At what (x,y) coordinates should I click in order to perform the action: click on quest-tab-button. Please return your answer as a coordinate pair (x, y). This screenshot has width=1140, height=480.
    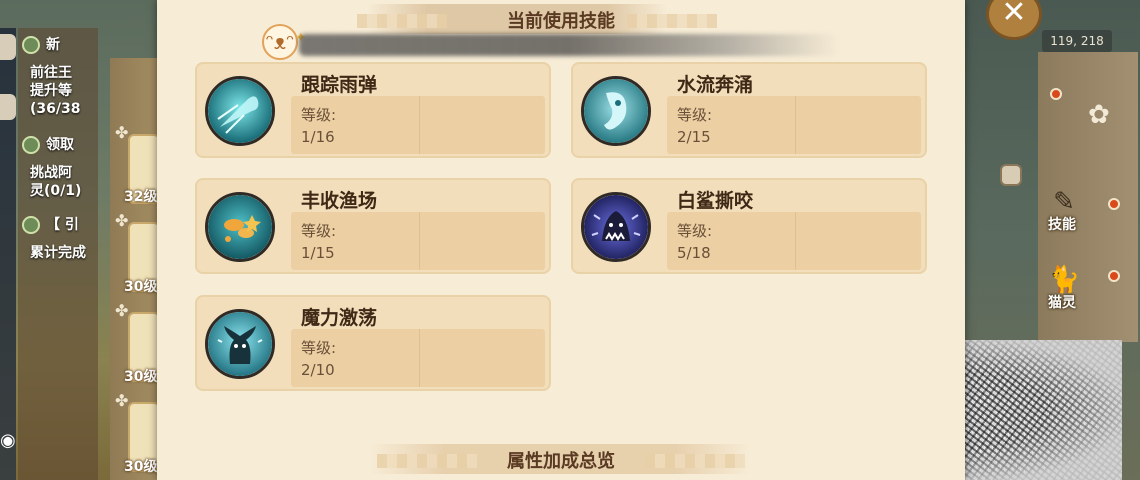
    Looking at the image, I should click on (8, 107).